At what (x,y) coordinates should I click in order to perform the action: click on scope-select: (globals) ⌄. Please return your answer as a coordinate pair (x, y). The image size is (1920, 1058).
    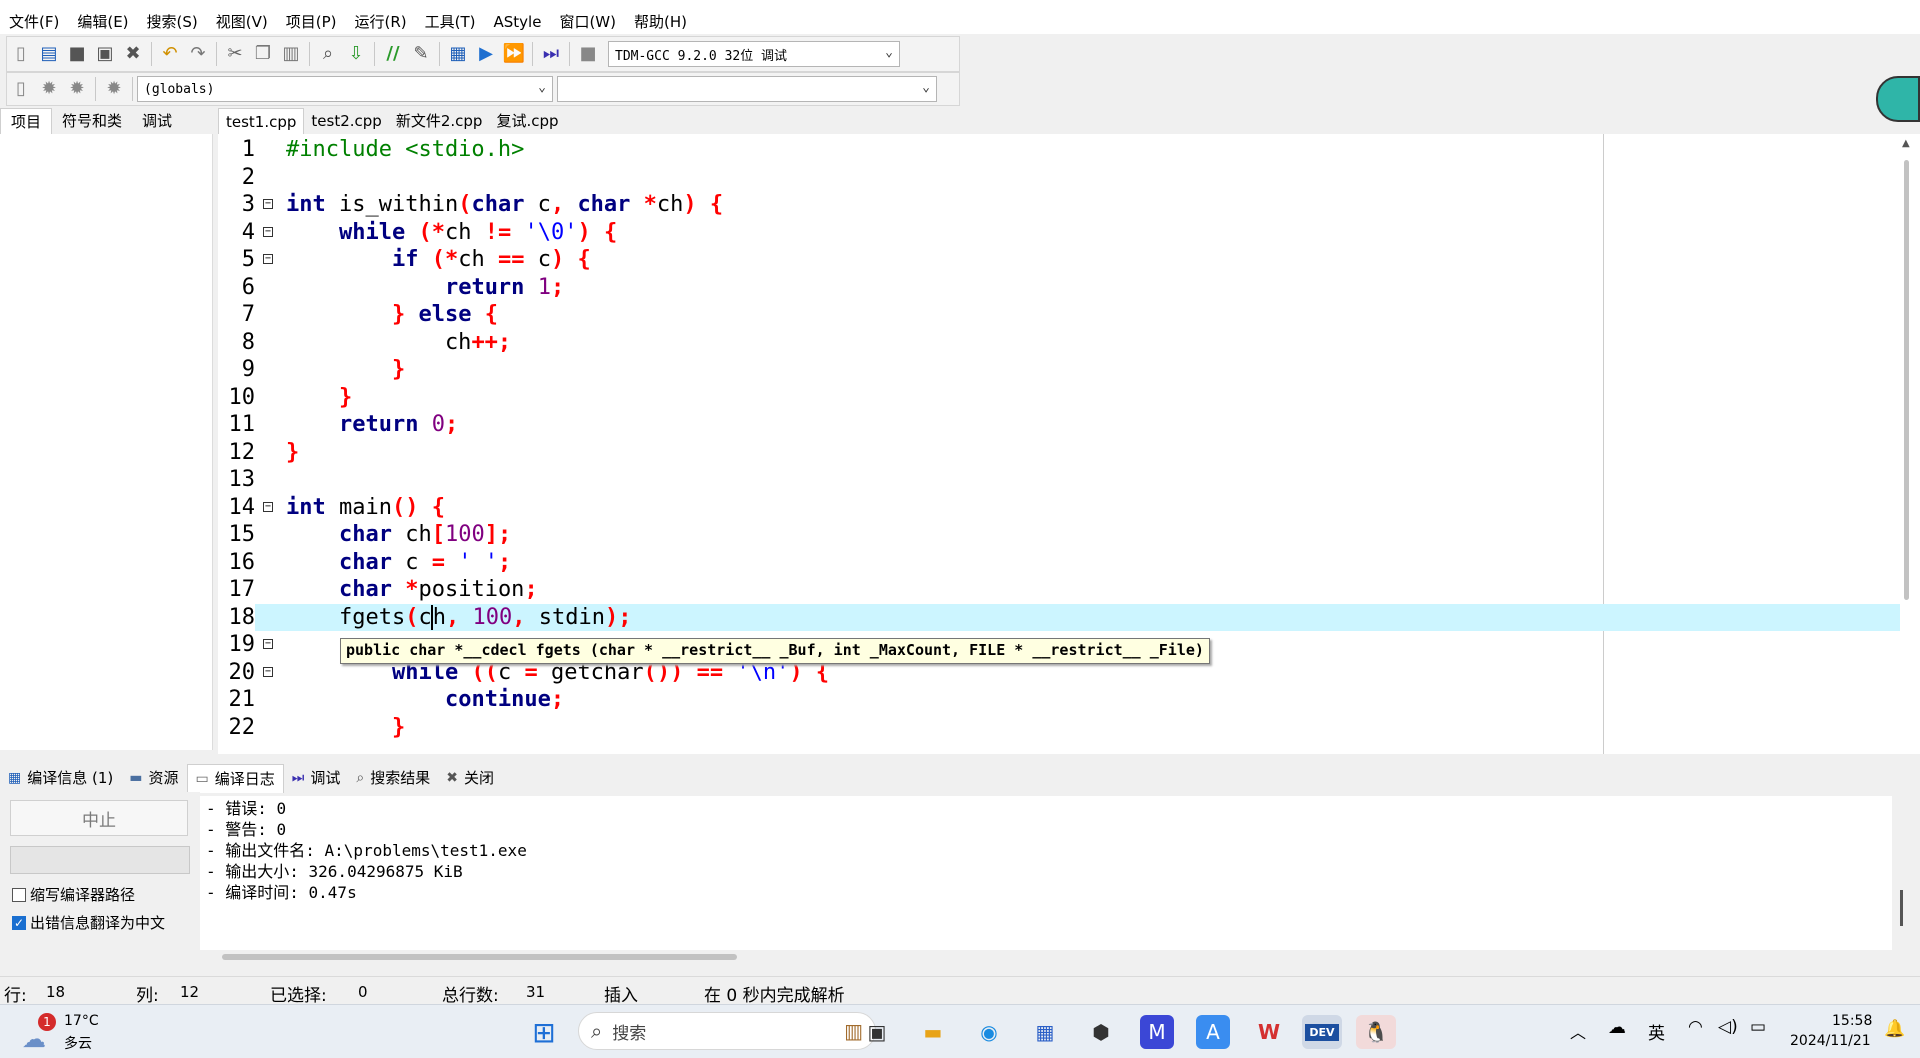
    Looking at the image, I should click on (345, 89).